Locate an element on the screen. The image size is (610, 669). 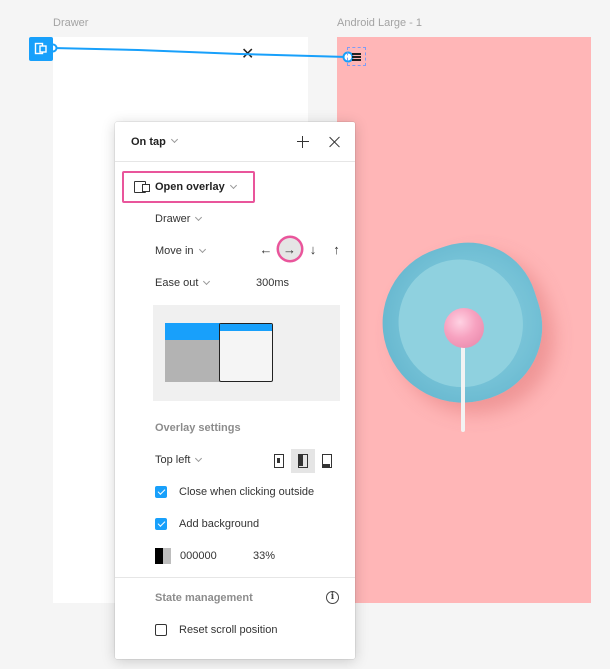
position-bottom-icon is located at coordinates (327, 461).